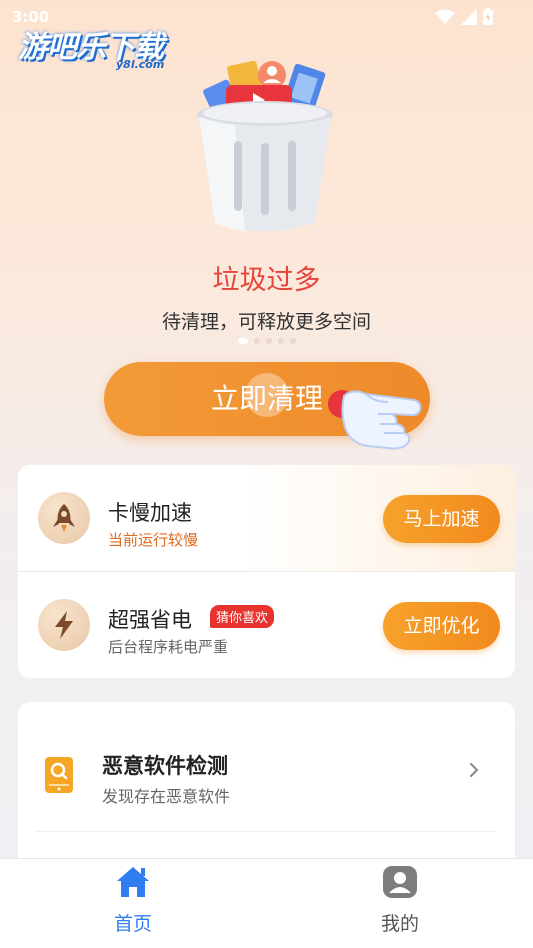  Describe the element at coordinates (168, 647) in the screenshot. I see `feature-subtitle: 后台程序耗电严重` at that location.